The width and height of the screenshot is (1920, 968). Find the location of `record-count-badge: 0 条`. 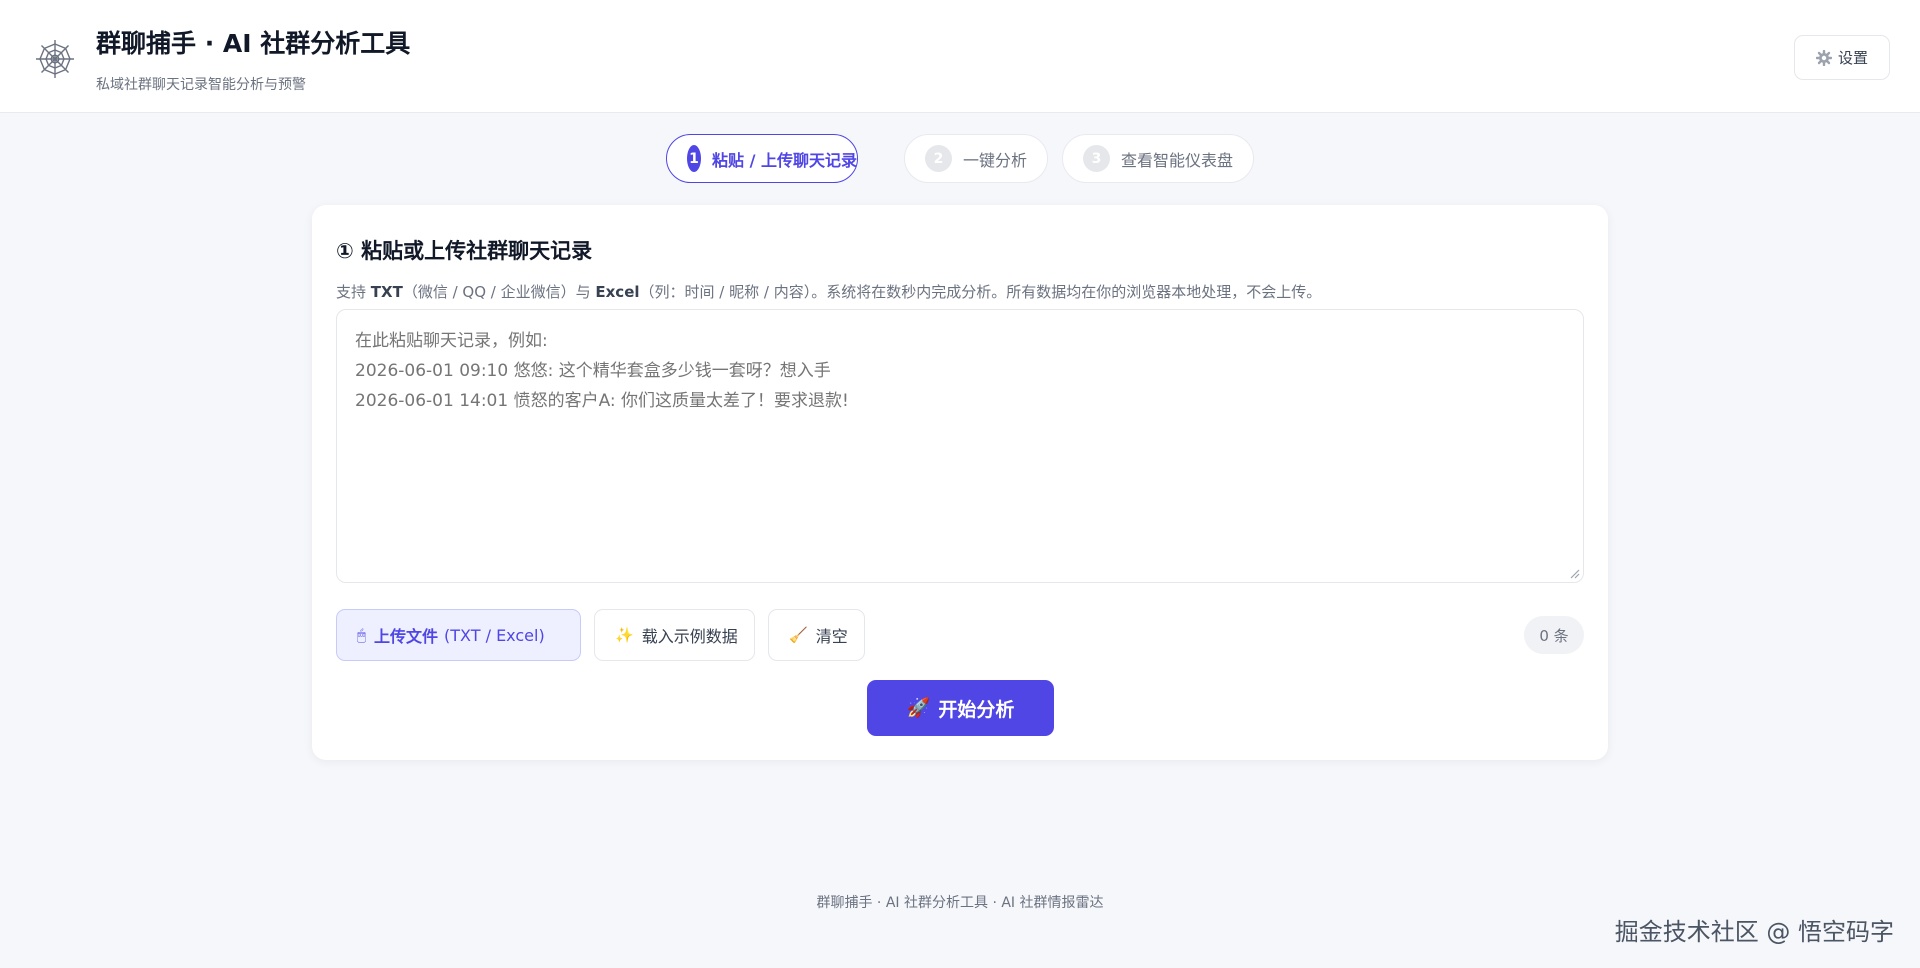

record-count-badge: 0 条 is located at coordinates (1554, 635).